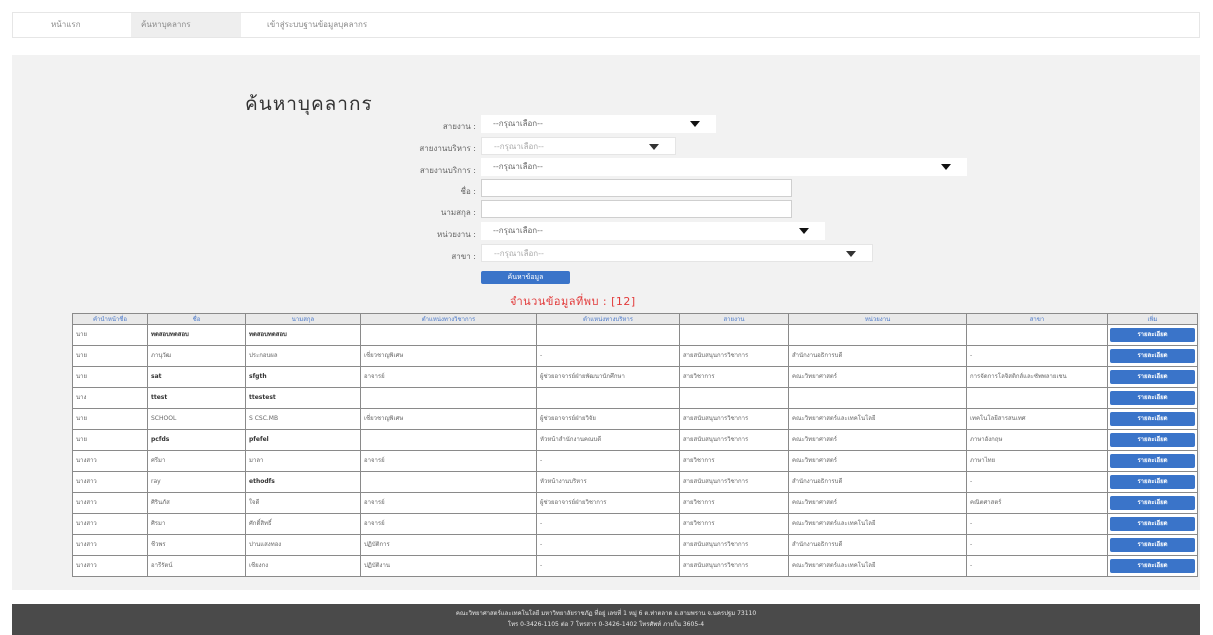  What do you see at coordinates (525, 277) in the screenshot?
I see `search-button: ค้นหาข้อมูล` at bounding box center [525, 277].